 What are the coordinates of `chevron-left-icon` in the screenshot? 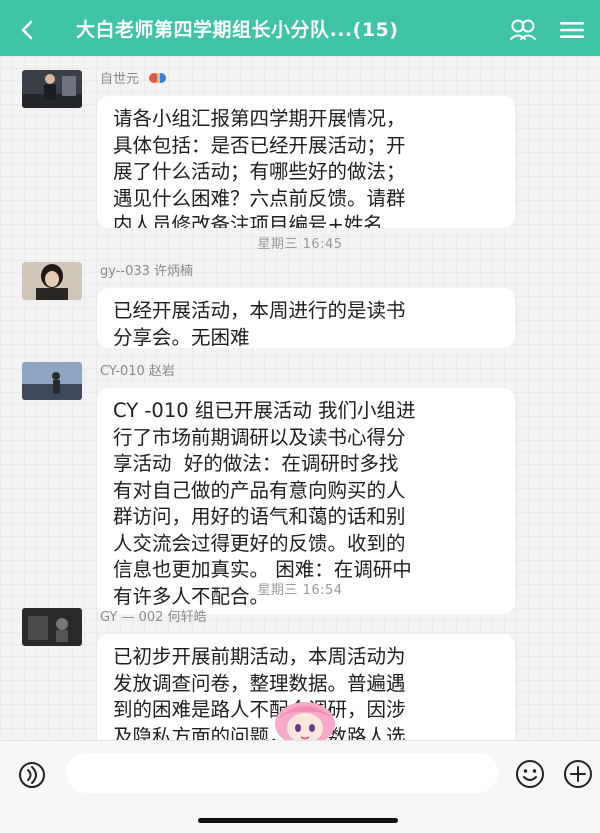 It's located at (27, 30).